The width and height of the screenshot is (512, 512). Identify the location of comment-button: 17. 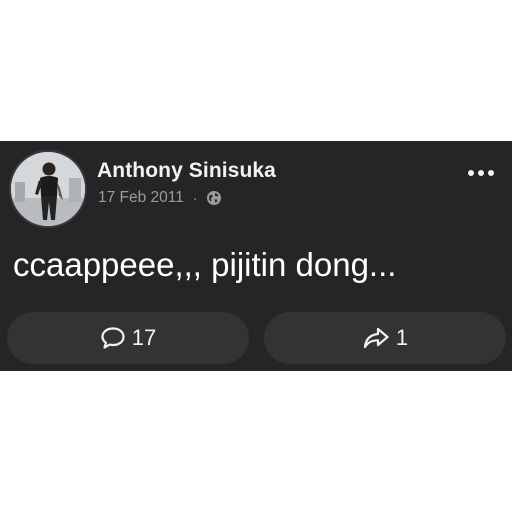
(128, 338).